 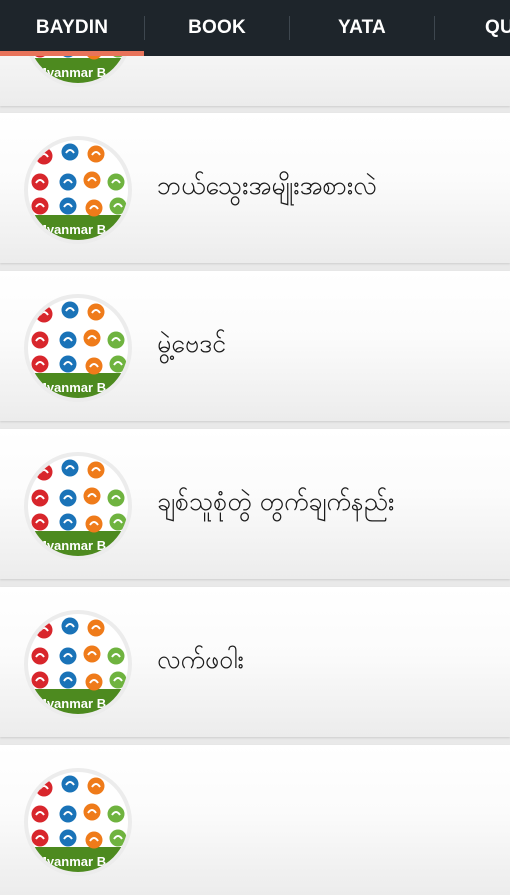 I want to click on tab-label: QUO, so click(x=497, y=27).